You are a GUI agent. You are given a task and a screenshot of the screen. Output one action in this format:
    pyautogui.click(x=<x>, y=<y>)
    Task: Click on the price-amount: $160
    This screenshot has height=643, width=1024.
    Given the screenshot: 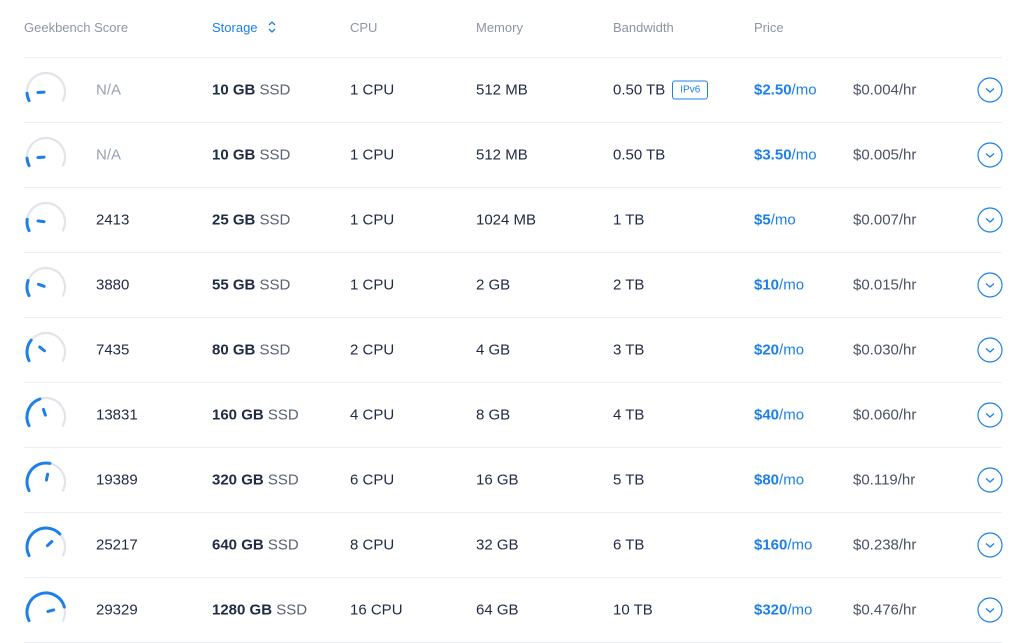 What is the action you would take?
    pyautogui.click(x=770, y=545)
    